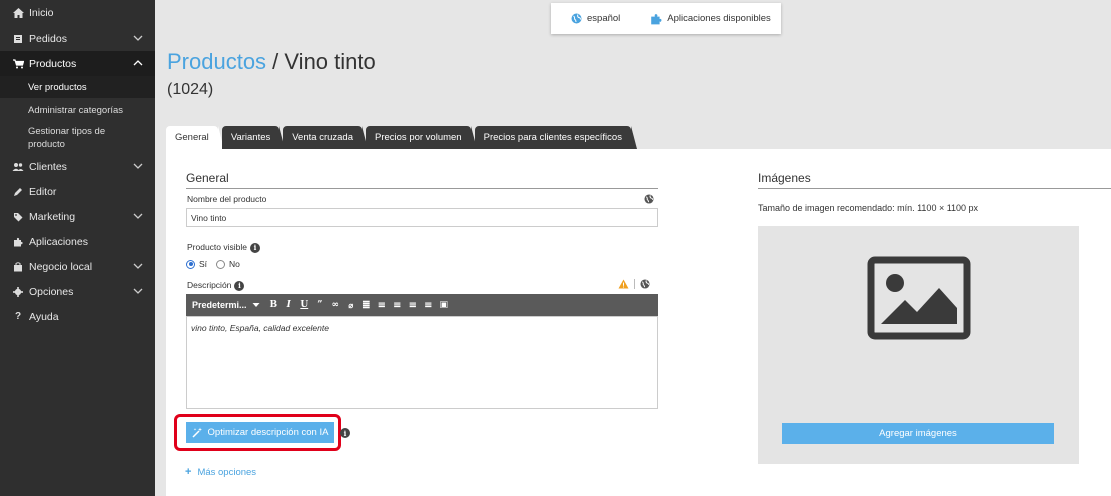 This screenshot has height=496, width=1111. What do you see at coordinates (216, 61) in the screenshot?
I see `breadcrumb-productos: Productos` at bounding box center [216, 61].